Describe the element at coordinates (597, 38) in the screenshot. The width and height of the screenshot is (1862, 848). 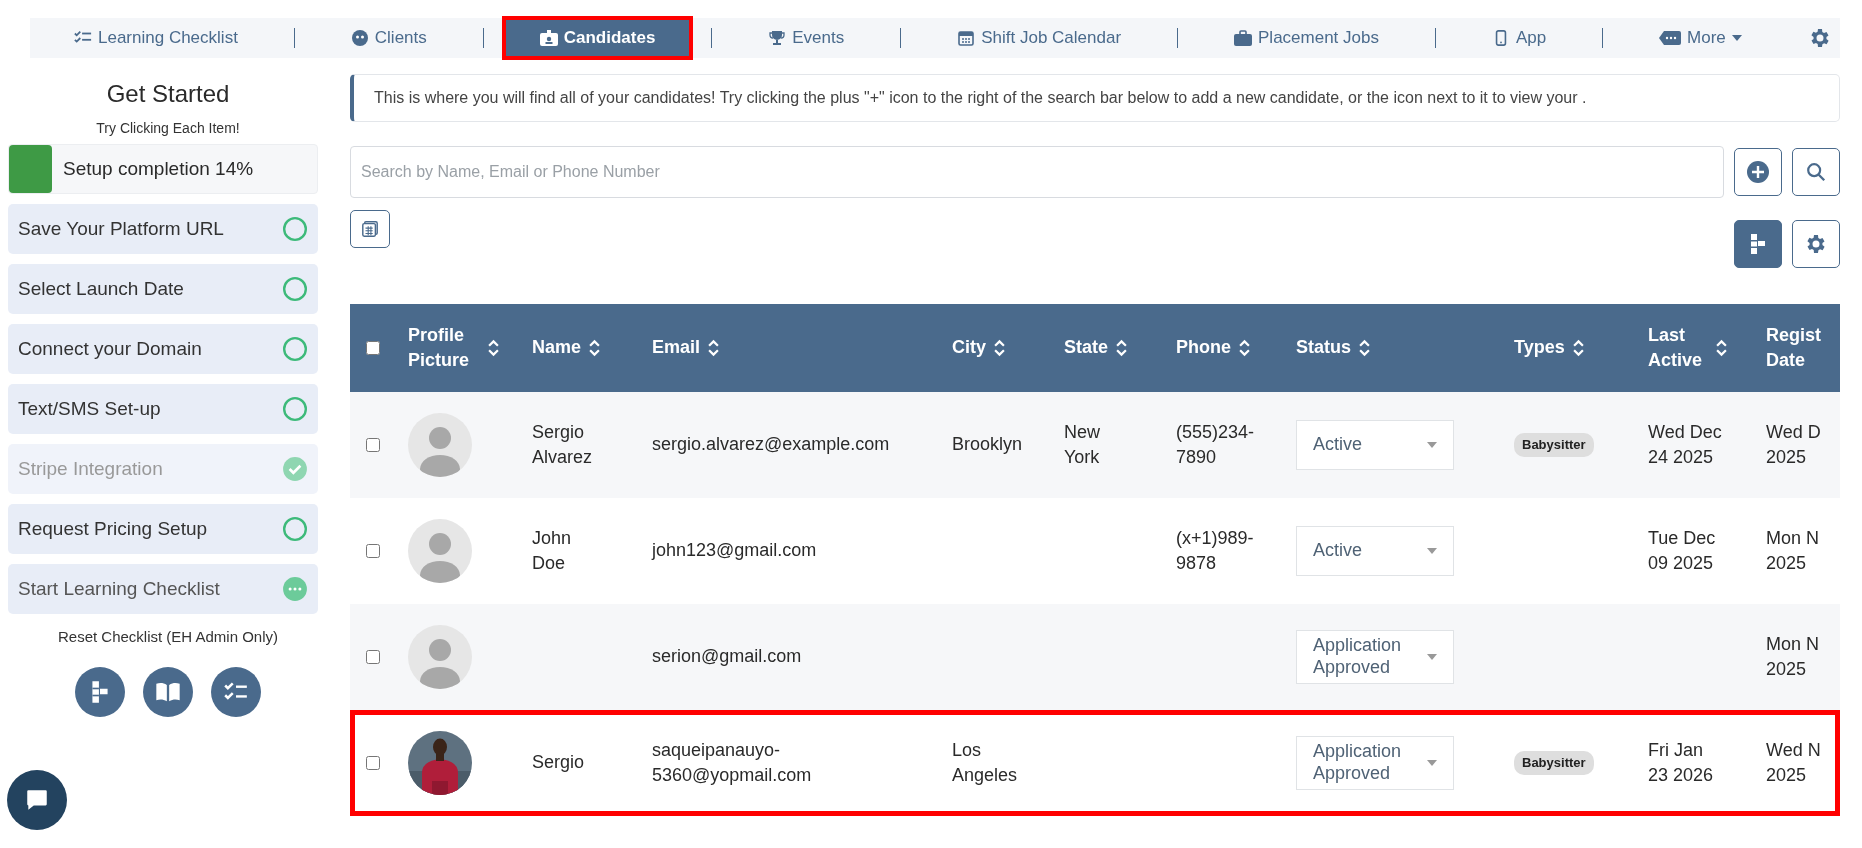
I see `nav-tab: Candidates` at that location.